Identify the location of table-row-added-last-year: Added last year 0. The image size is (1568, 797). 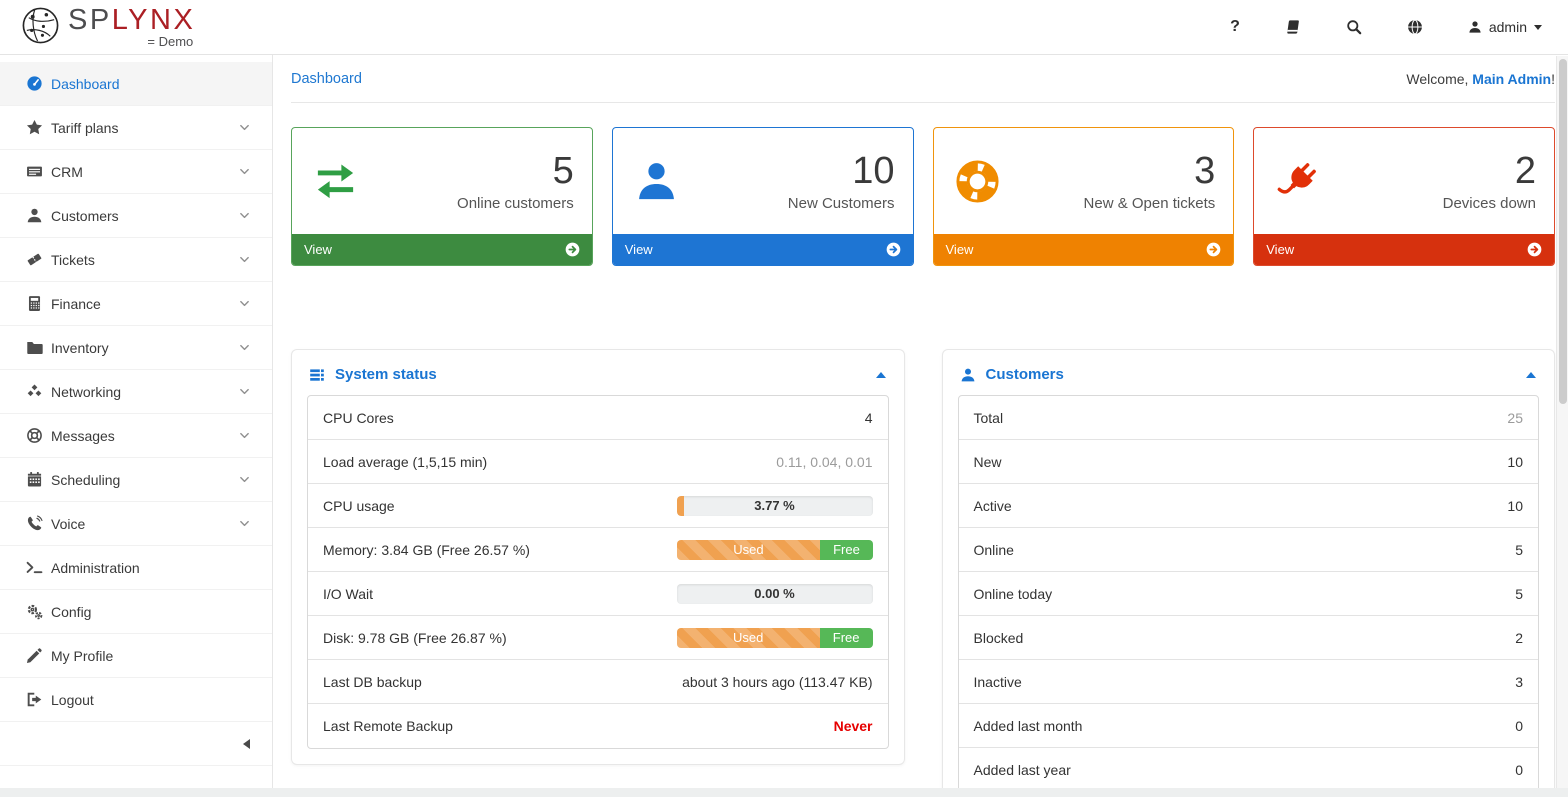
(1249, 770).